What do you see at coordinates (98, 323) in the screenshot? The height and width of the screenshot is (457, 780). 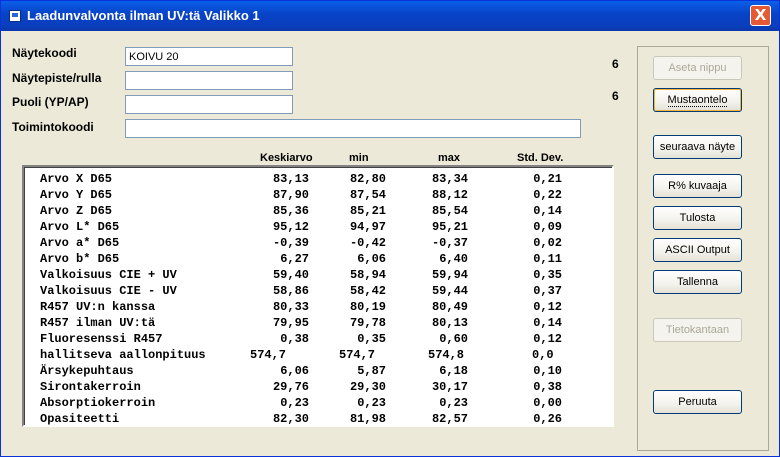 I see `row-name: R457 ilman UV:tä` at bounding box center [98, 323].